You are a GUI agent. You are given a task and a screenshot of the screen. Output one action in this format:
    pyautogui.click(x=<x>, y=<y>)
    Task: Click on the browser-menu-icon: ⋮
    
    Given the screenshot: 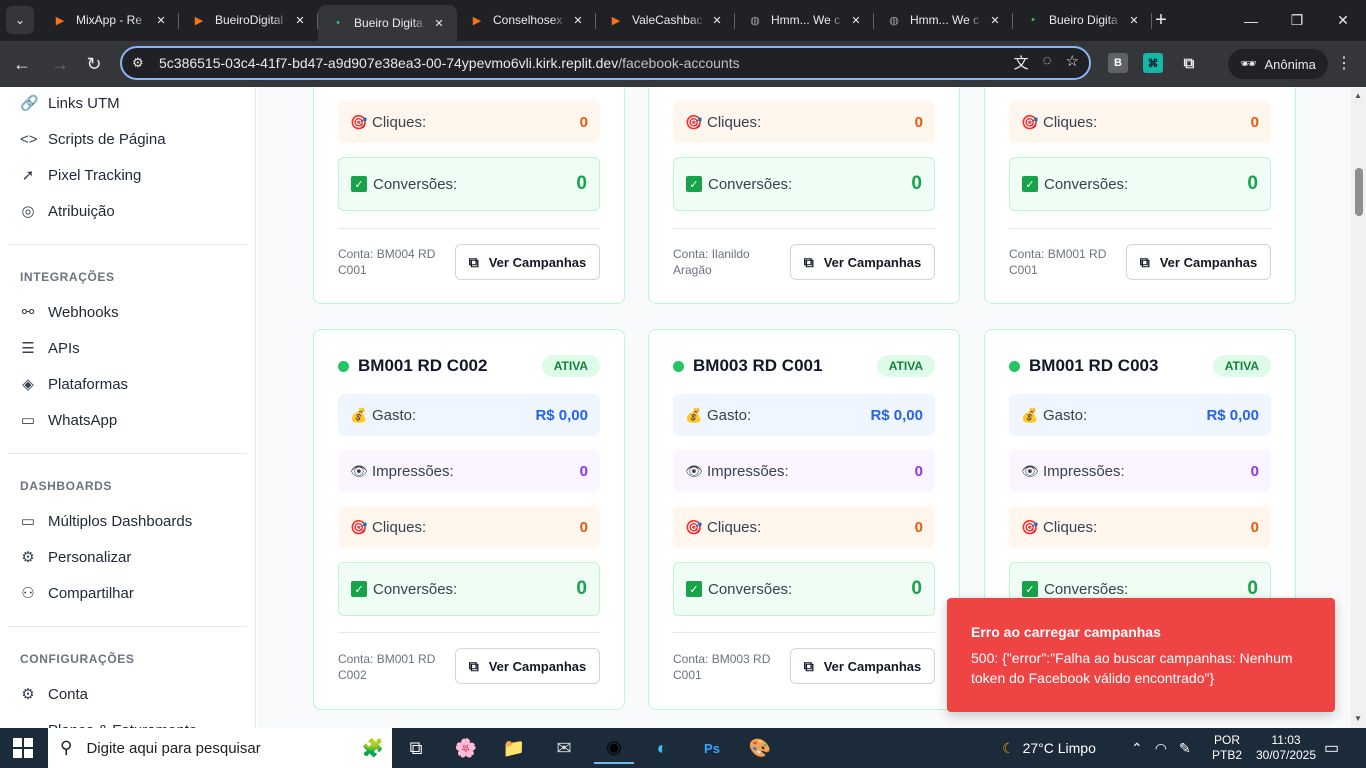 What is the action you would take?
    pyautogui.click(x=1344, y=63)
    